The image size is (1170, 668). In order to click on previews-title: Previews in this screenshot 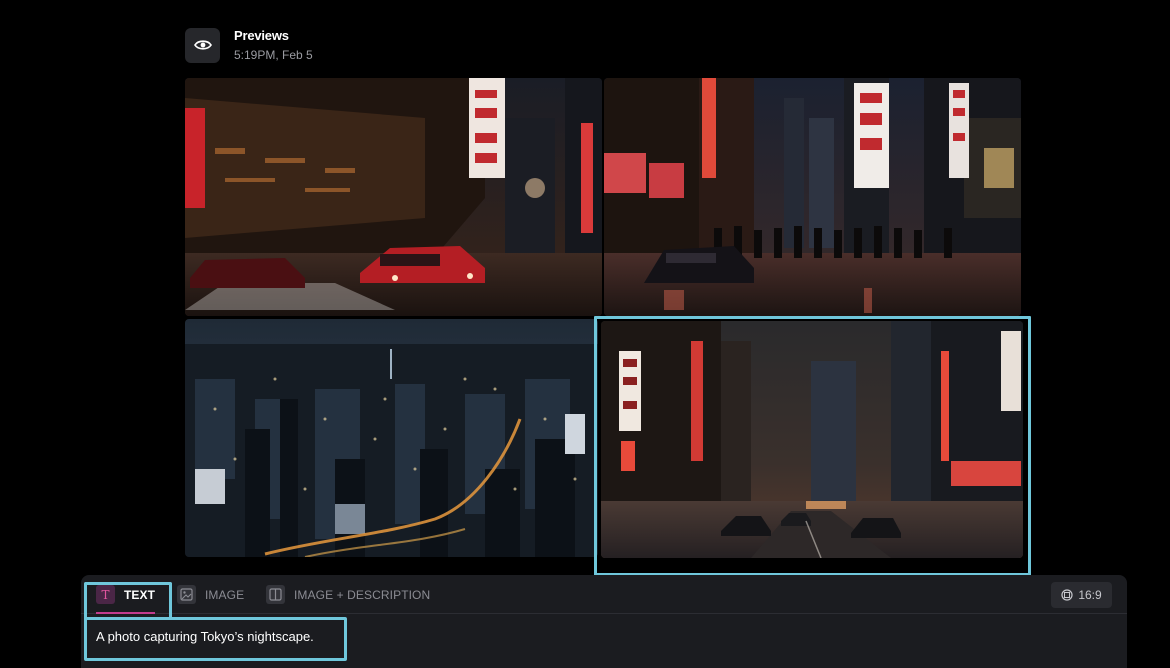, I will do `click(261, 35)`.